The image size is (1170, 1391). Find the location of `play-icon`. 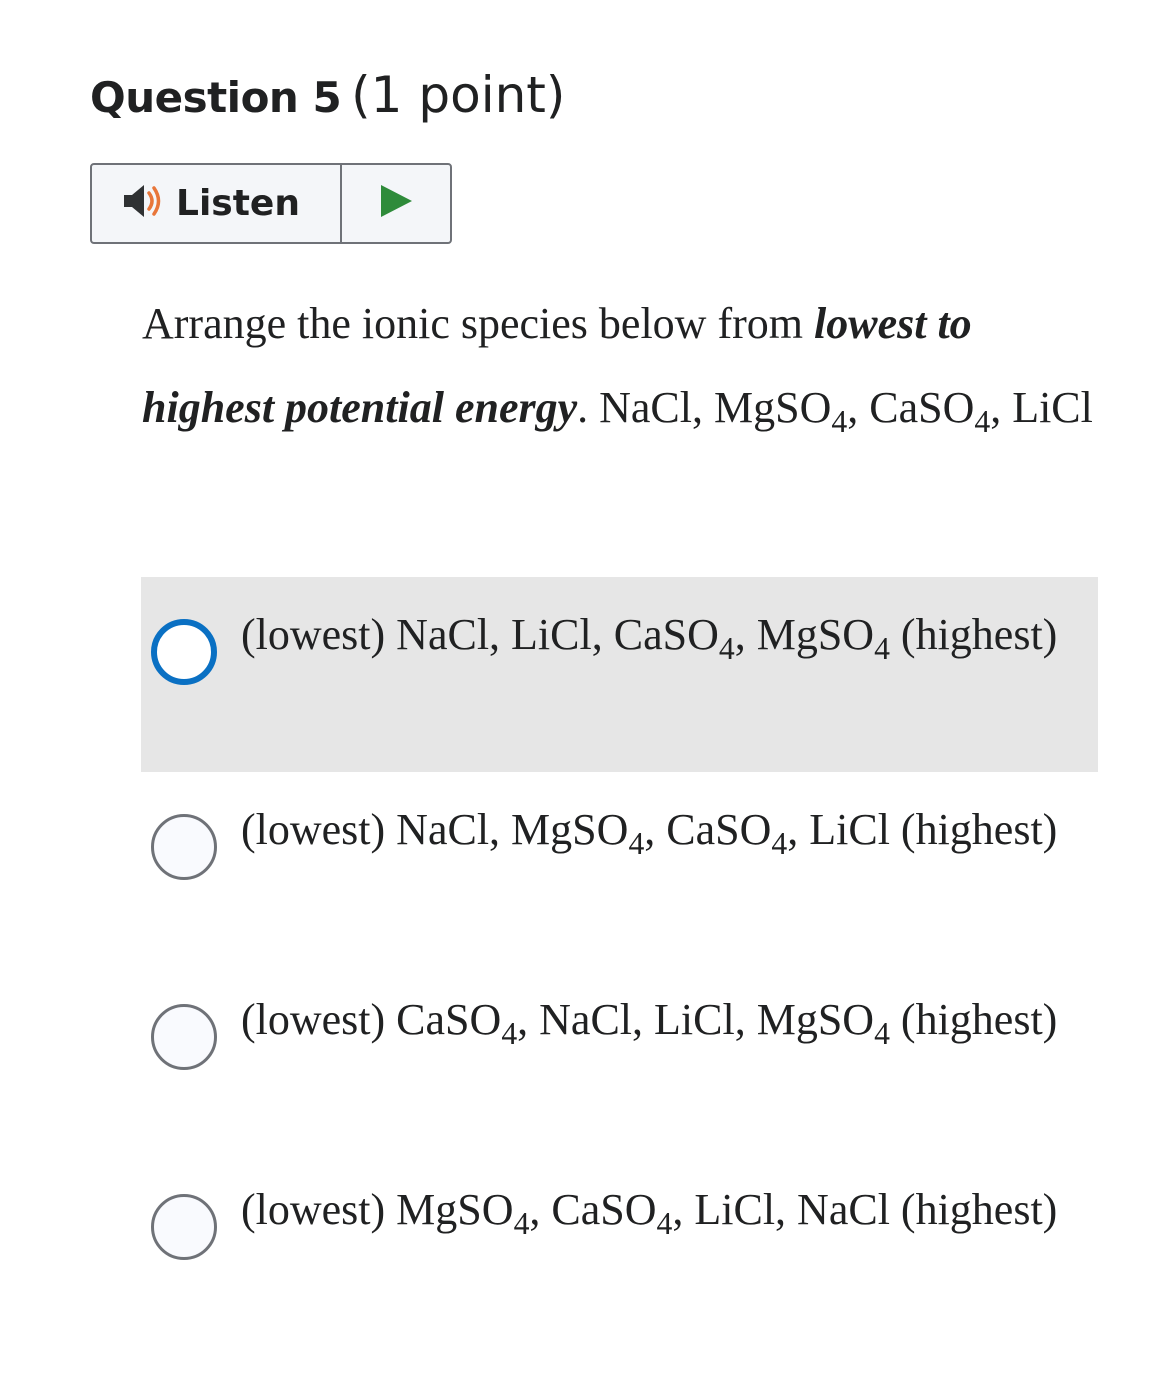

play-icon is located at coordinates (396, 203).